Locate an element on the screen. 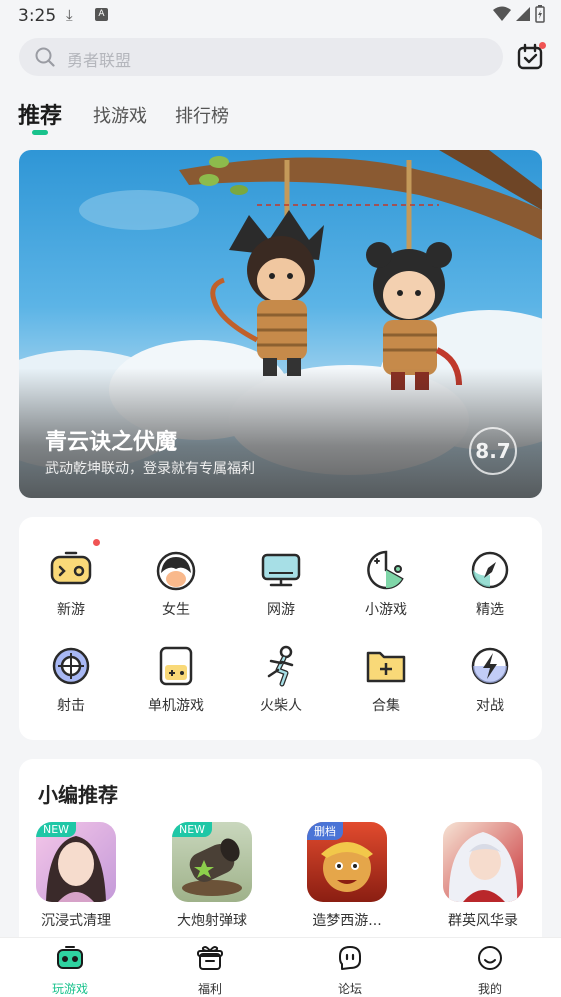  monitor-icon is located at coordinates (281, 570).